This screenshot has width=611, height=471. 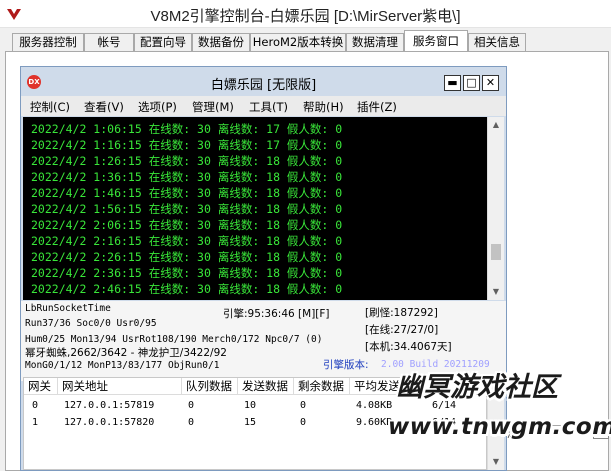 What do you see at coordinates (35, 405) in the screenshot?
I see `cell-gateway: 0` at bounding box center [35, 405].